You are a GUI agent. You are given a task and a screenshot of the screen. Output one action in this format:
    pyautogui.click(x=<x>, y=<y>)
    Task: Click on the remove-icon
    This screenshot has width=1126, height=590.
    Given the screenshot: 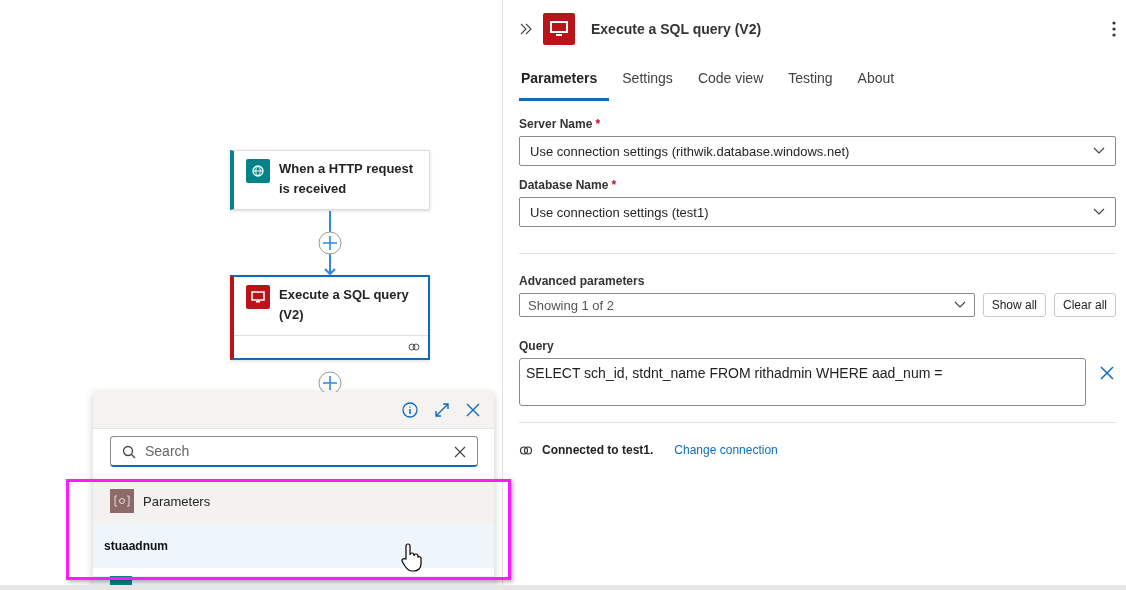 What is the action you would take?
    pyautogui.click(x=1107, y=373)
    